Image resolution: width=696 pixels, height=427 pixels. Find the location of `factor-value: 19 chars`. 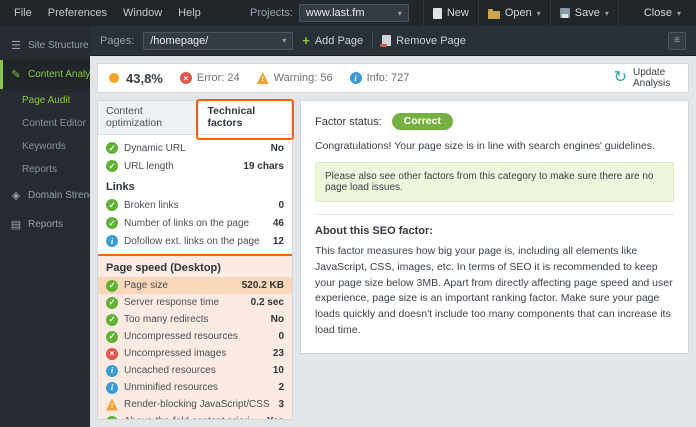

factor-value: 19 chars is located at coordinates (263, 166).